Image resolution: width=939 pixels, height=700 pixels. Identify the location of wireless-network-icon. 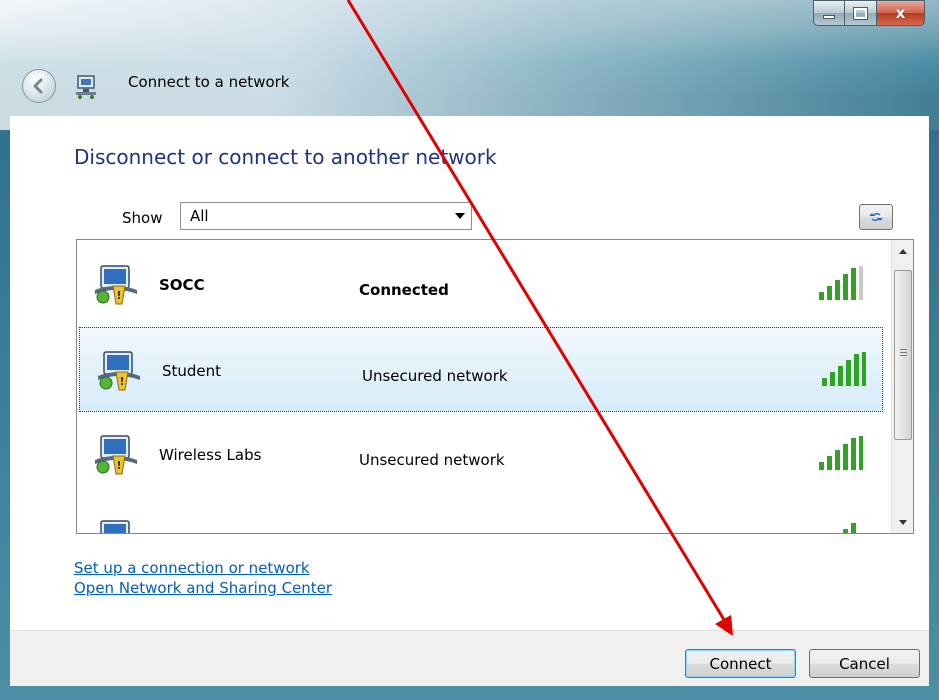
(115, 526).